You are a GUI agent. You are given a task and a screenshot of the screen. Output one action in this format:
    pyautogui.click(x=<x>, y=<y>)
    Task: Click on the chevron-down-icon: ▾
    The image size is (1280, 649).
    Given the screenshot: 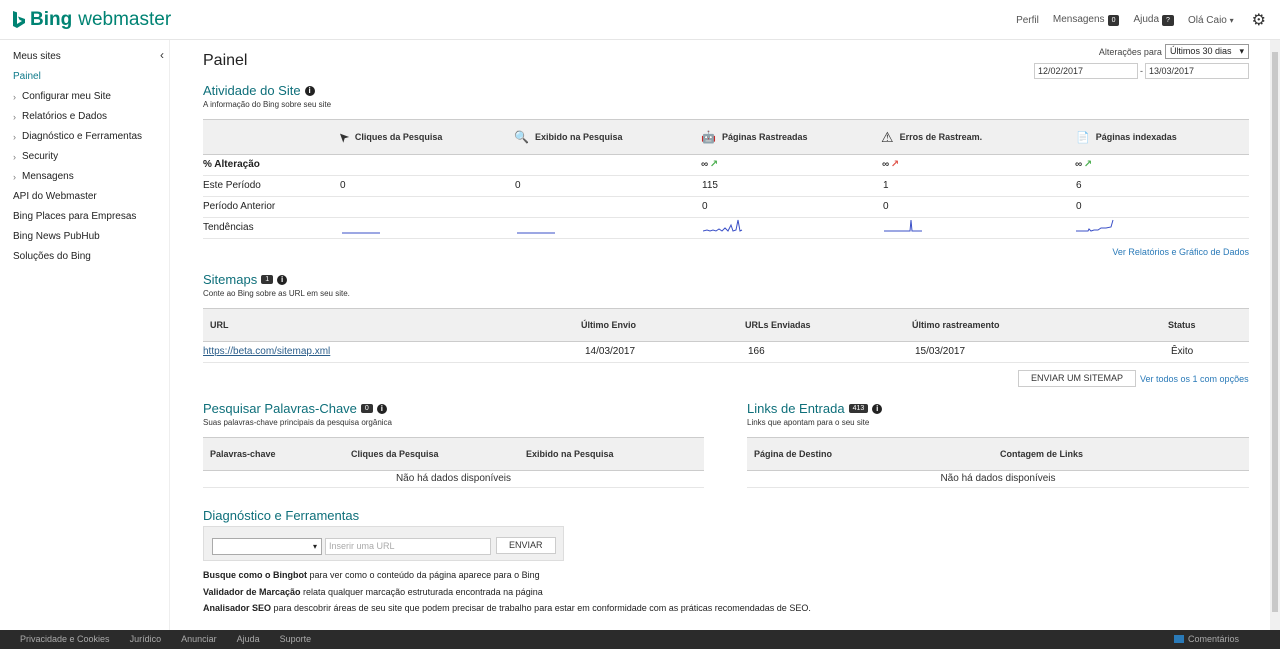 What is the action you would take?
    pyautogui.click(x=1231, y=20)
    